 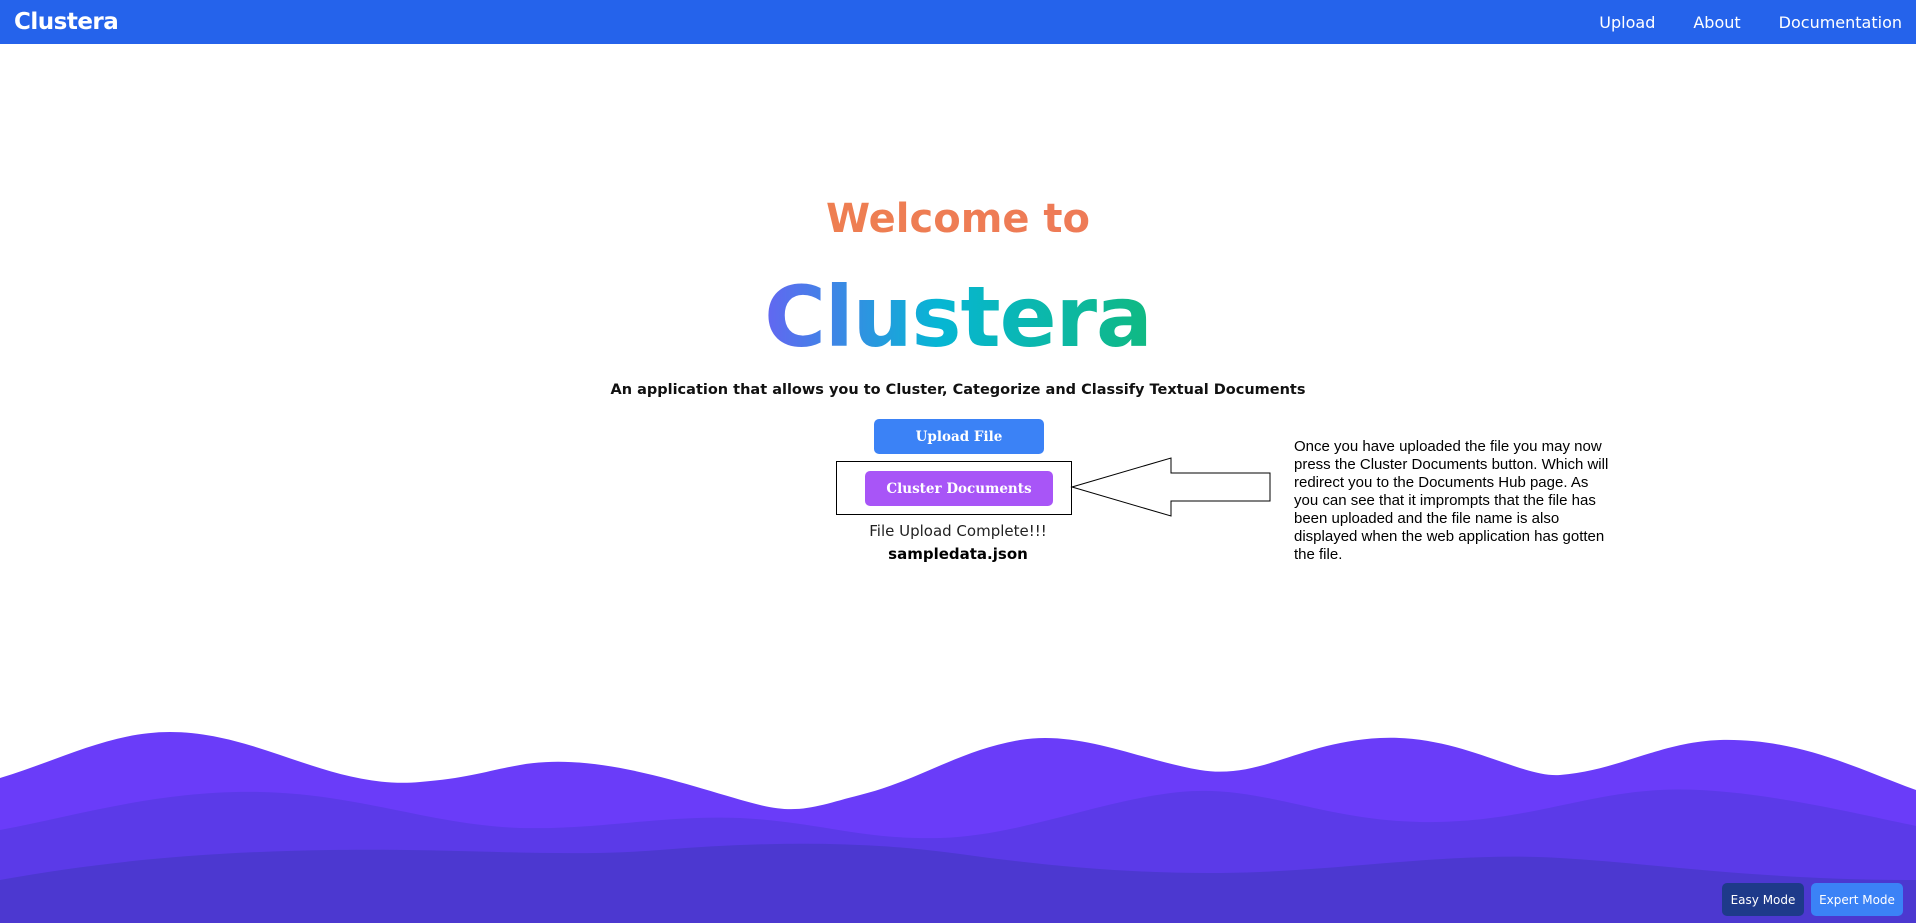 What do you see at coordinates (958, 554) in the screenshot?
I see `uploaded-filename: sampledata.json` at bounding box center [958, 554].